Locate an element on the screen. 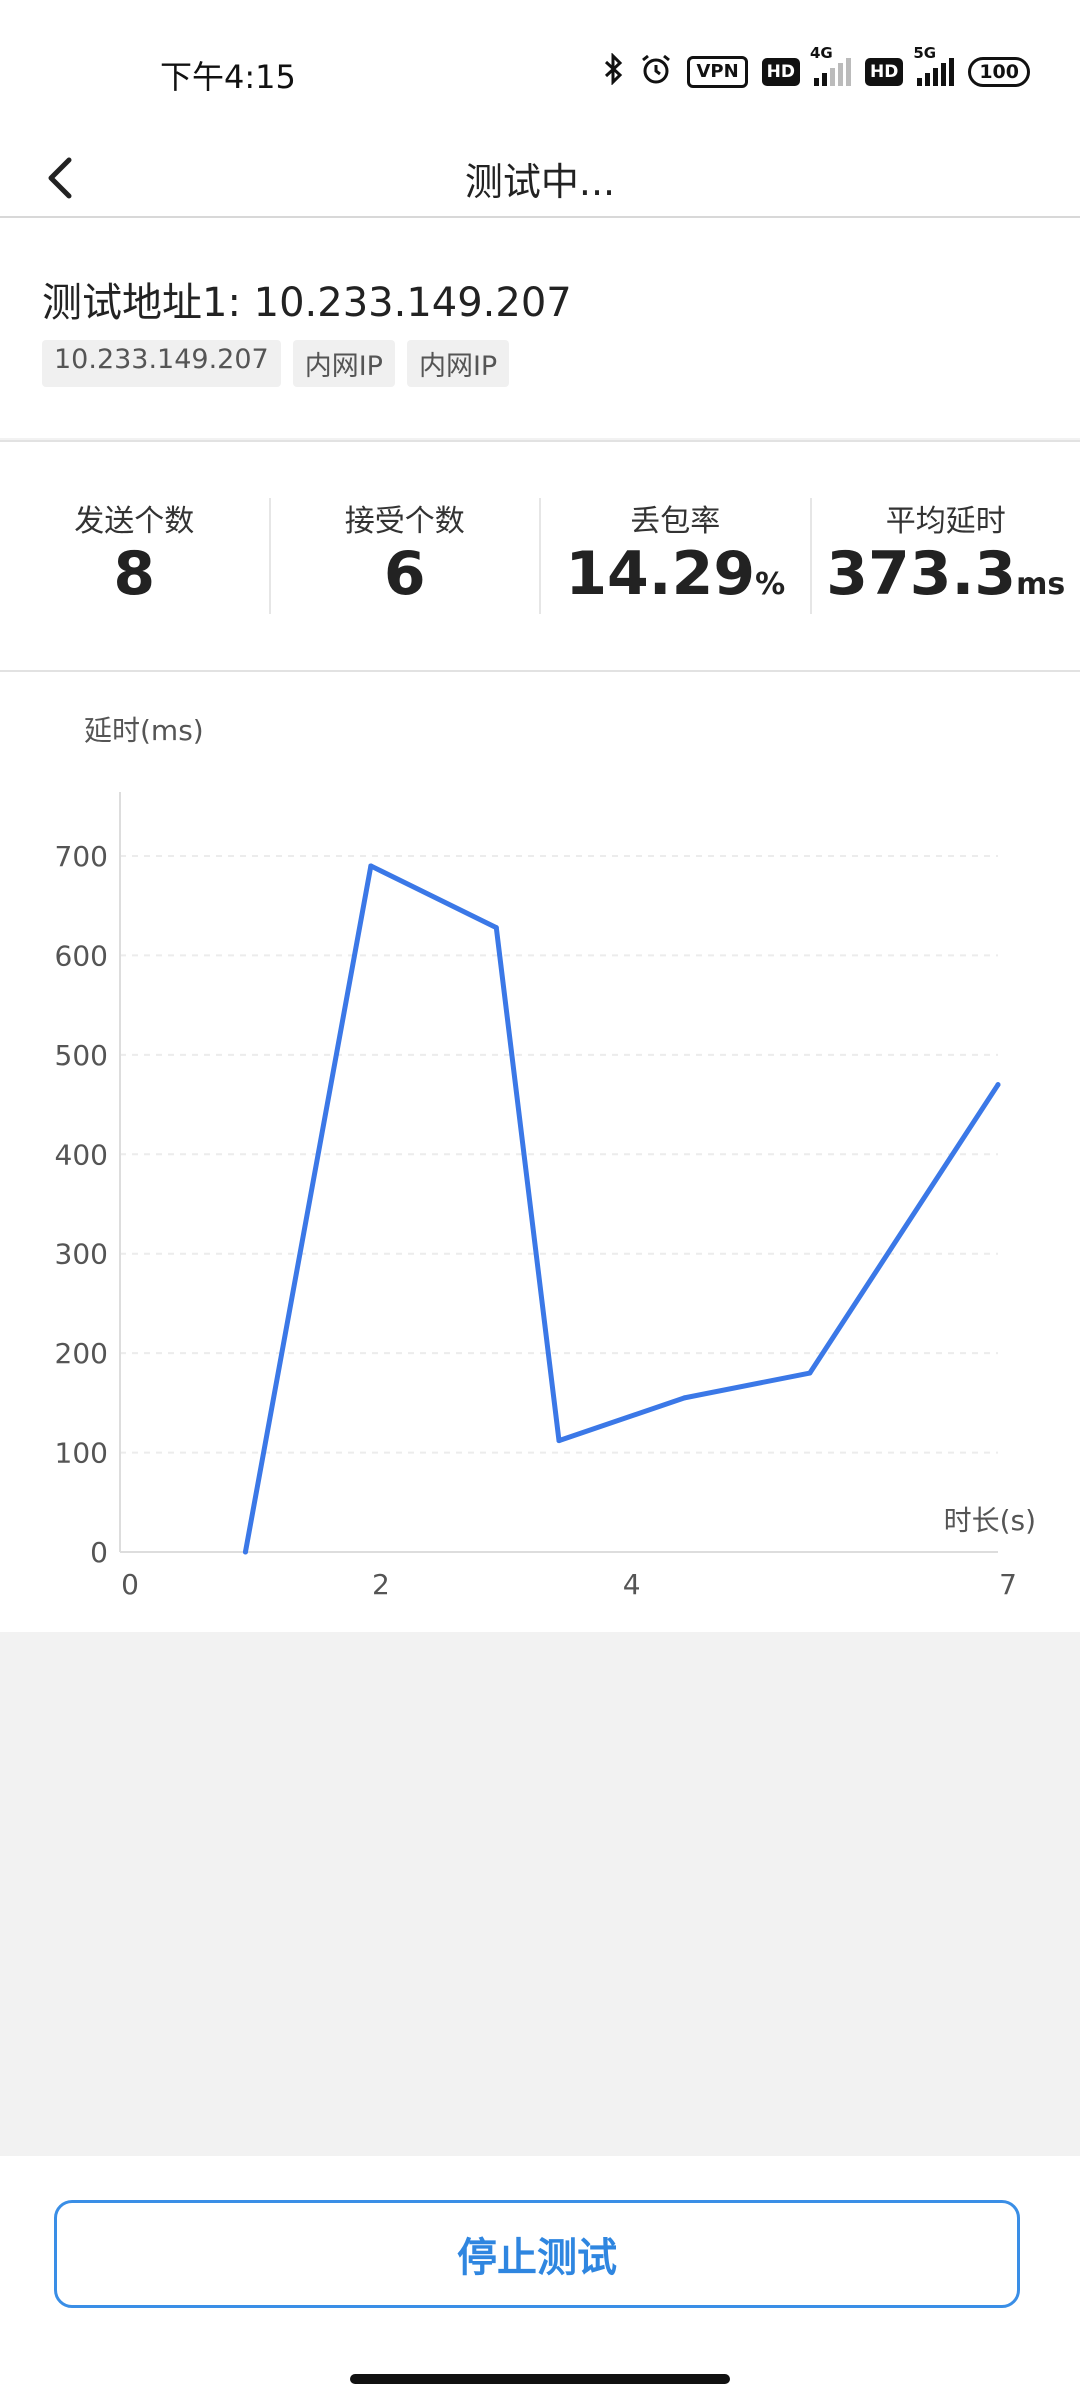  hd-icon-2: HD is located at coordinates (884, 72).